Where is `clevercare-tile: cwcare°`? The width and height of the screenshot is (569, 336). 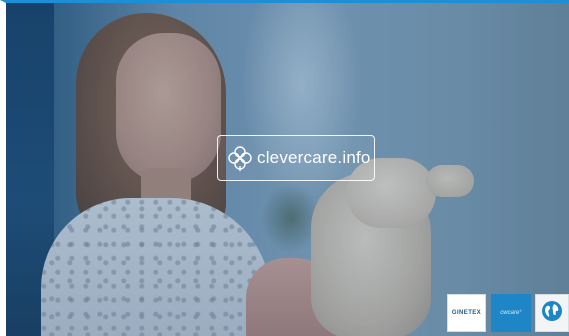
clevercare-tile: cwcare° is located at coordinates (511, 313).